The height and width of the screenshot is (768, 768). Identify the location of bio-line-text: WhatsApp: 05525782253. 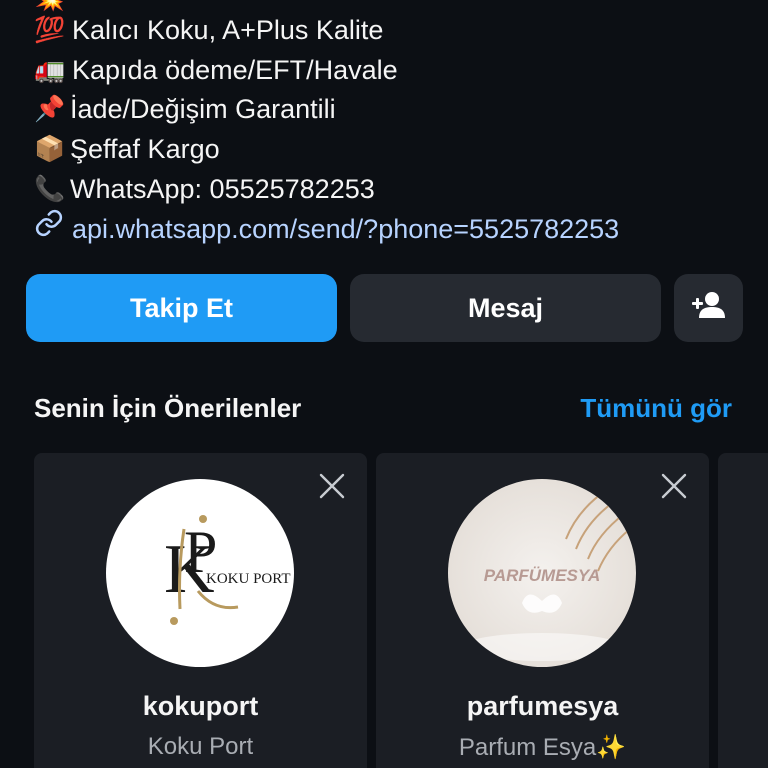
(222, 189).